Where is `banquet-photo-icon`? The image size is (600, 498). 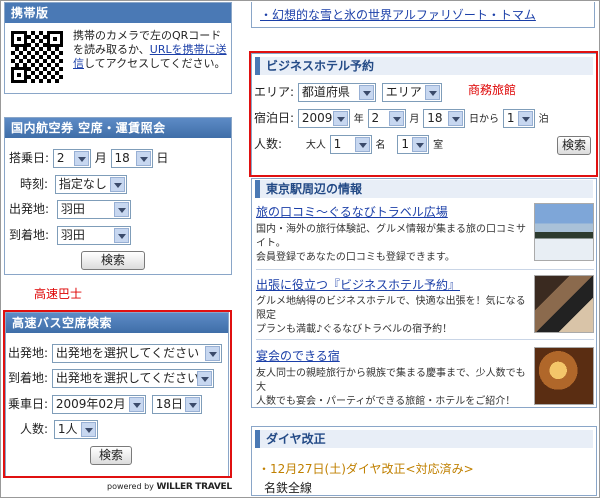
banquet-photo-icon is located at coordinates (564, 376).